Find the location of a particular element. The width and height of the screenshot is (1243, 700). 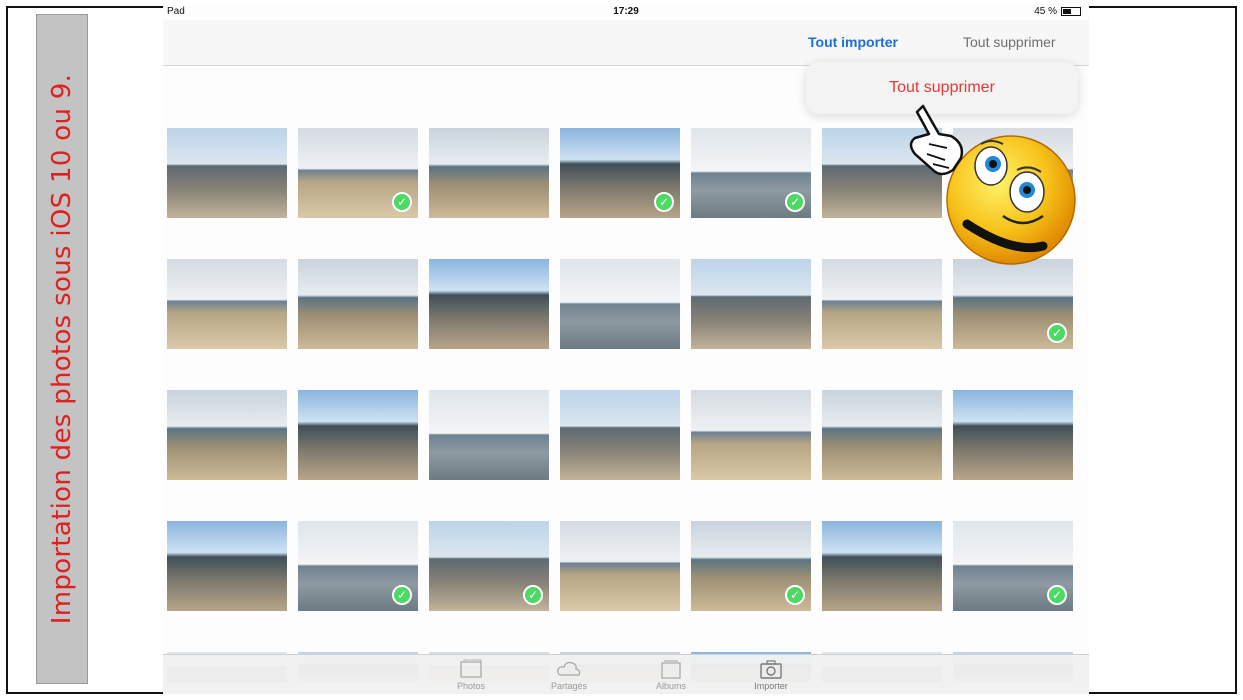

import-navbar: Tout importer Tout supprimer is located at coordinates (626, 43).